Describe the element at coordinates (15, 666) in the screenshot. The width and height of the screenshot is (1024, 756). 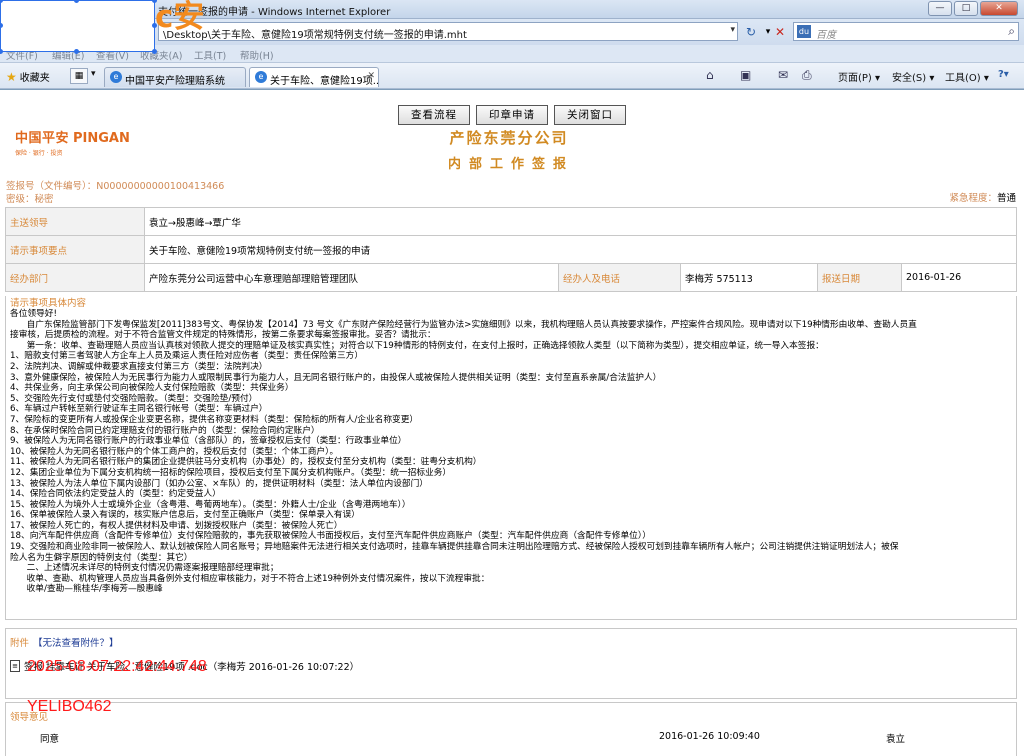
I see `document-icon: ≡` at that location.